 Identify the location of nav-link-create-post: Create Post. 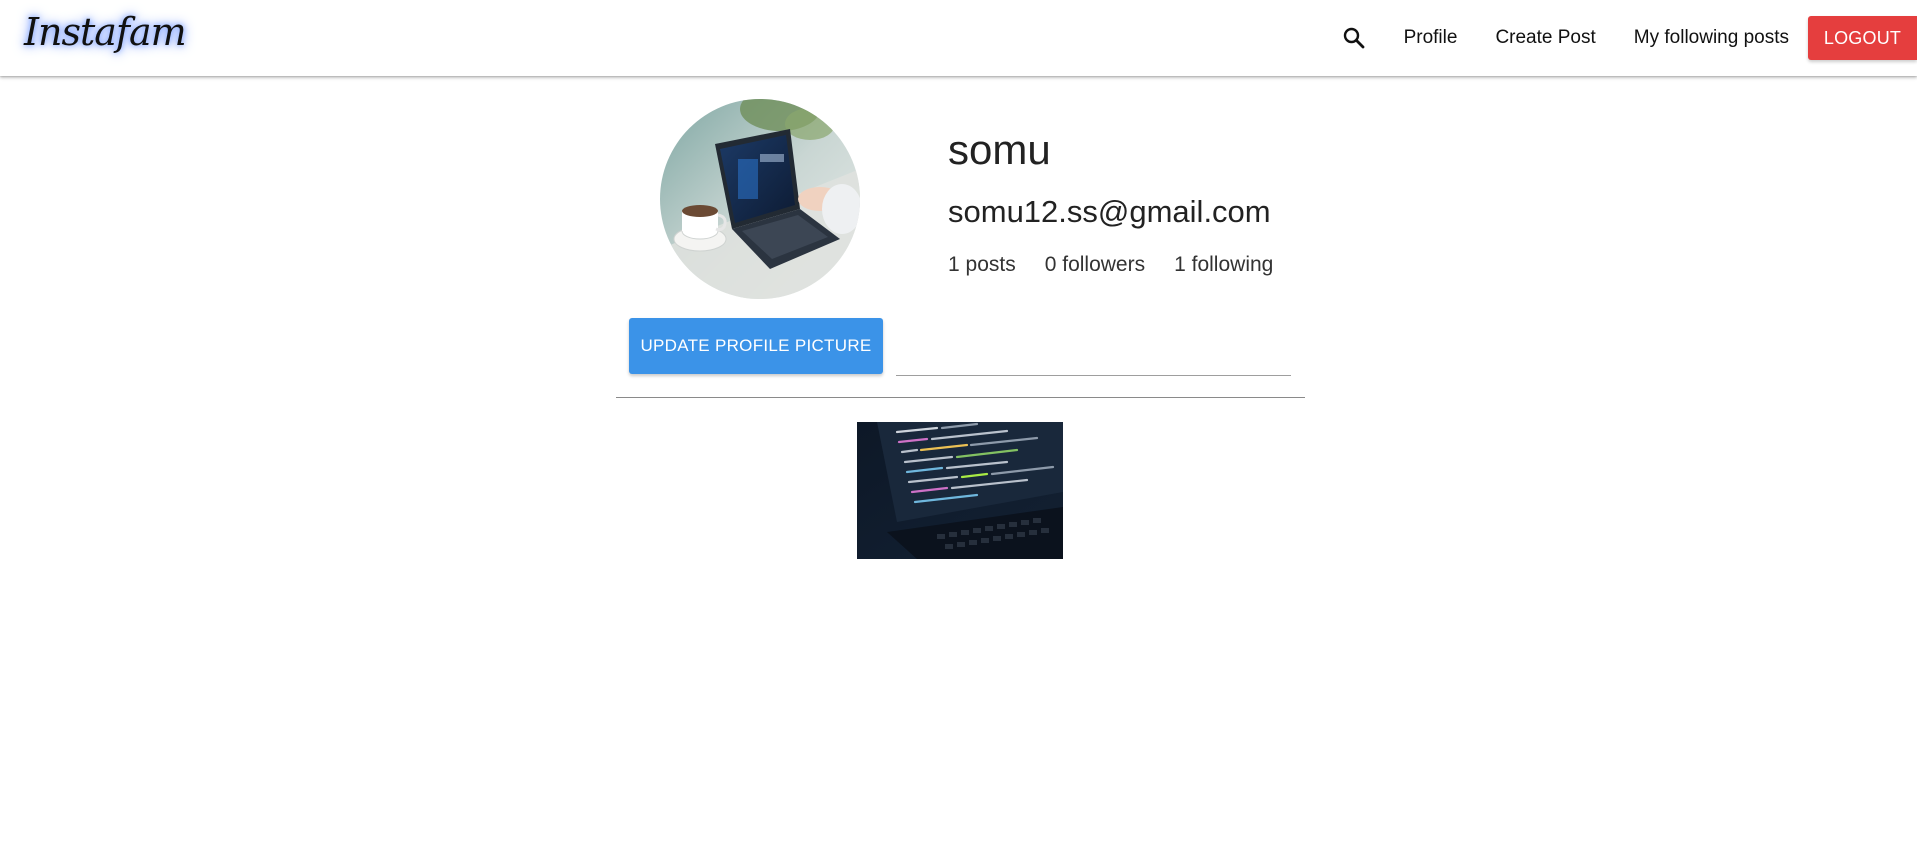
(1545, 38).